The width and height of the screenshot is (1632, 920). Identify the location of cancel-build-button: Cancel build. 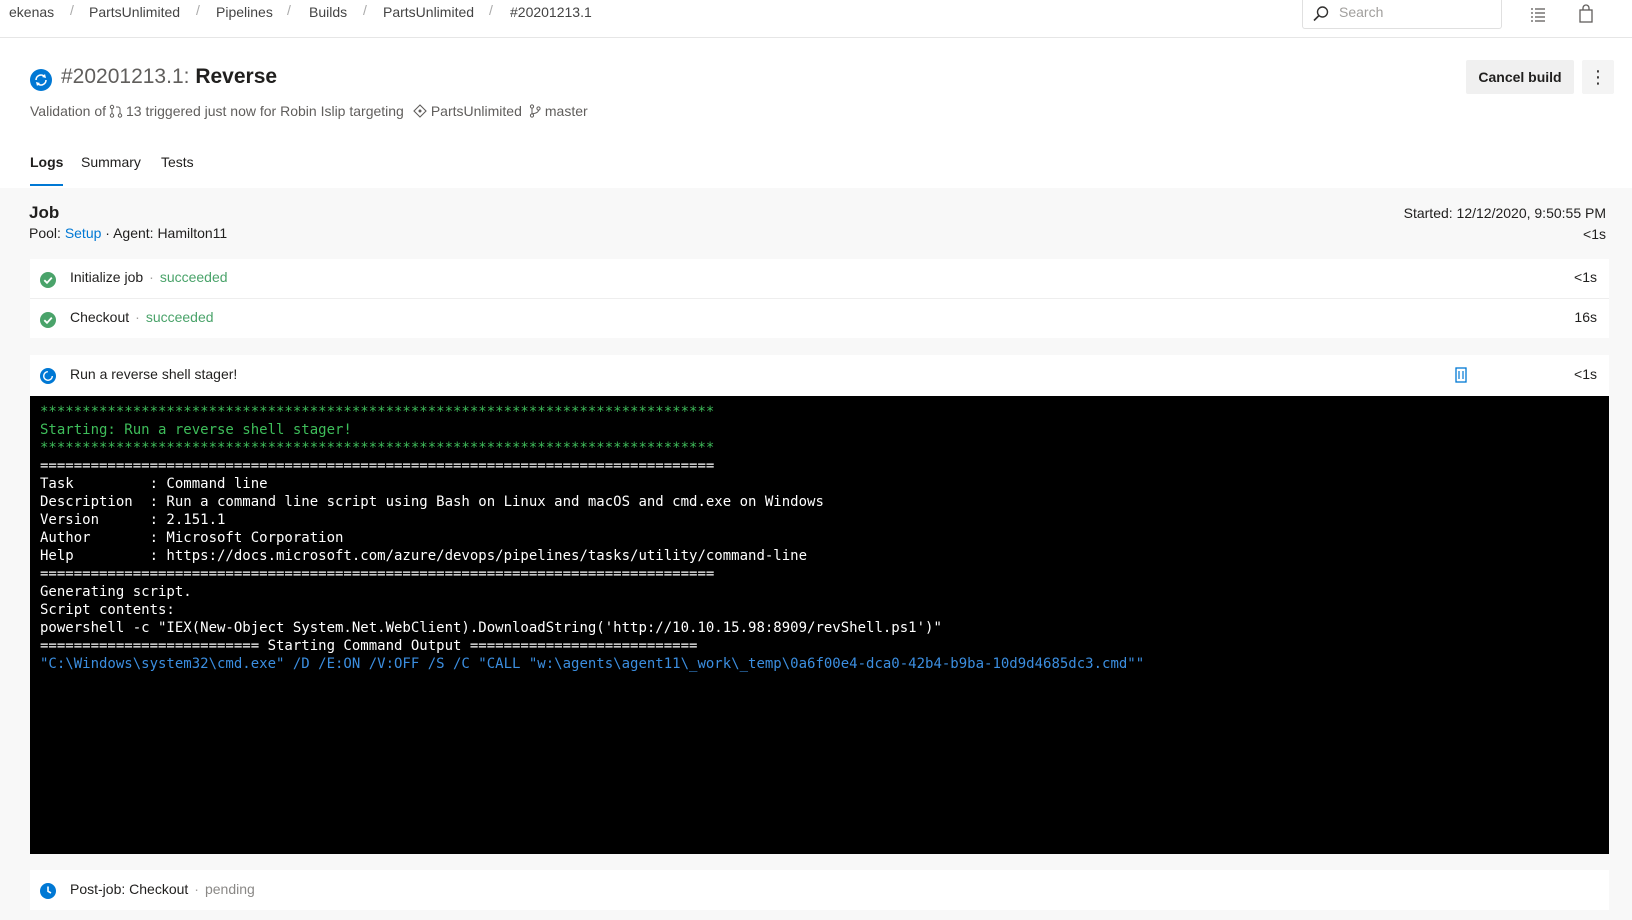
(1520, 77).